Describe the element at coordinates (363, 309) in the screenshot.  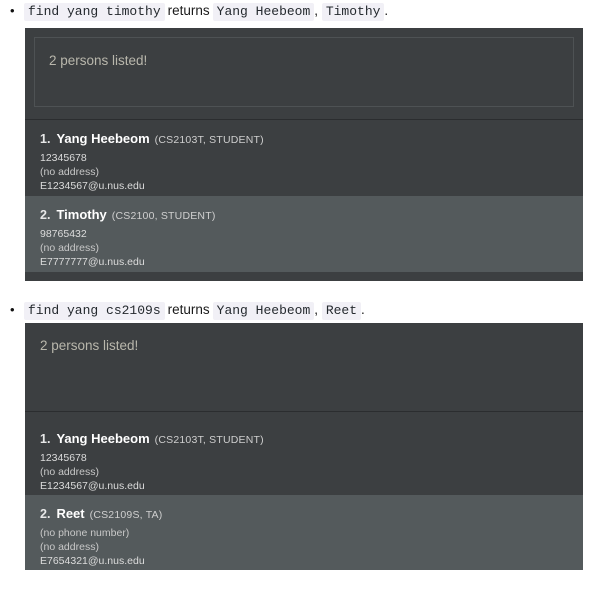
I see `period-2: .` at that location.